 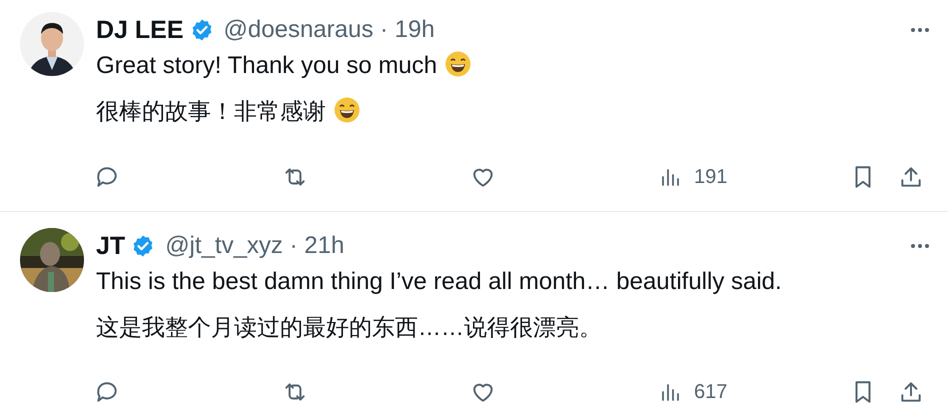 I want to click on handle-and-time: @jt_tv_xyz · 21h, so click(x=254, y=246).